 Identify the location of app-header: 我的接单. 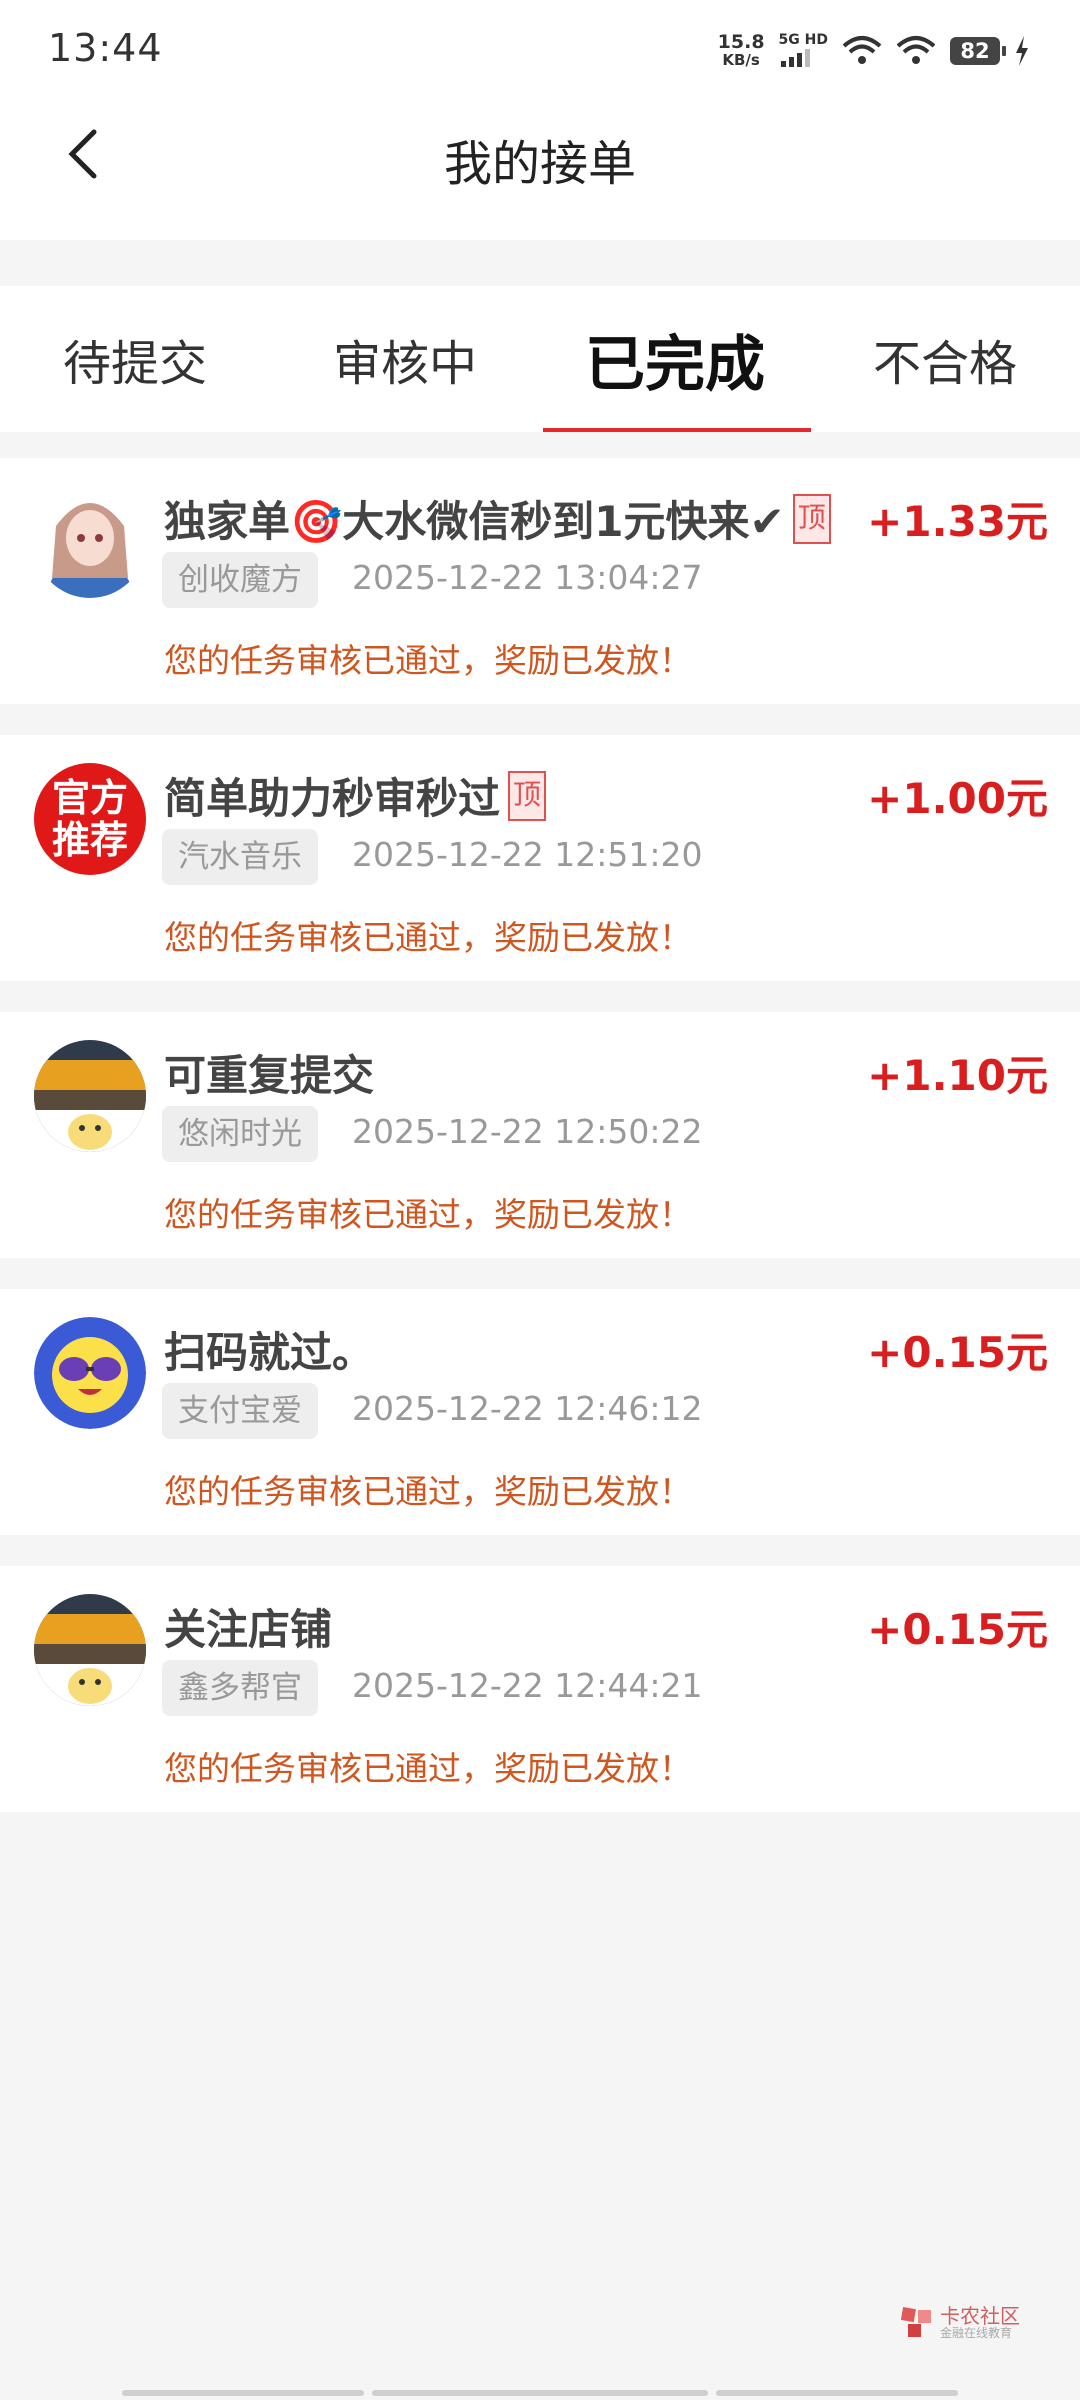
(540, 170).